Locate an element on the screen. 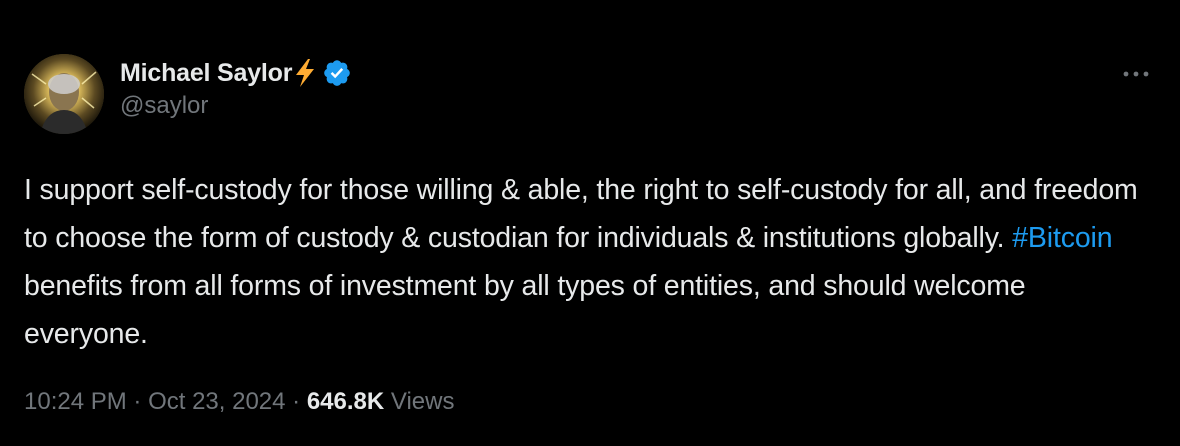 This screenshot has width=1180, height=446. author-block: Michael Saylor @saylor is located at coordinates (236, 88).